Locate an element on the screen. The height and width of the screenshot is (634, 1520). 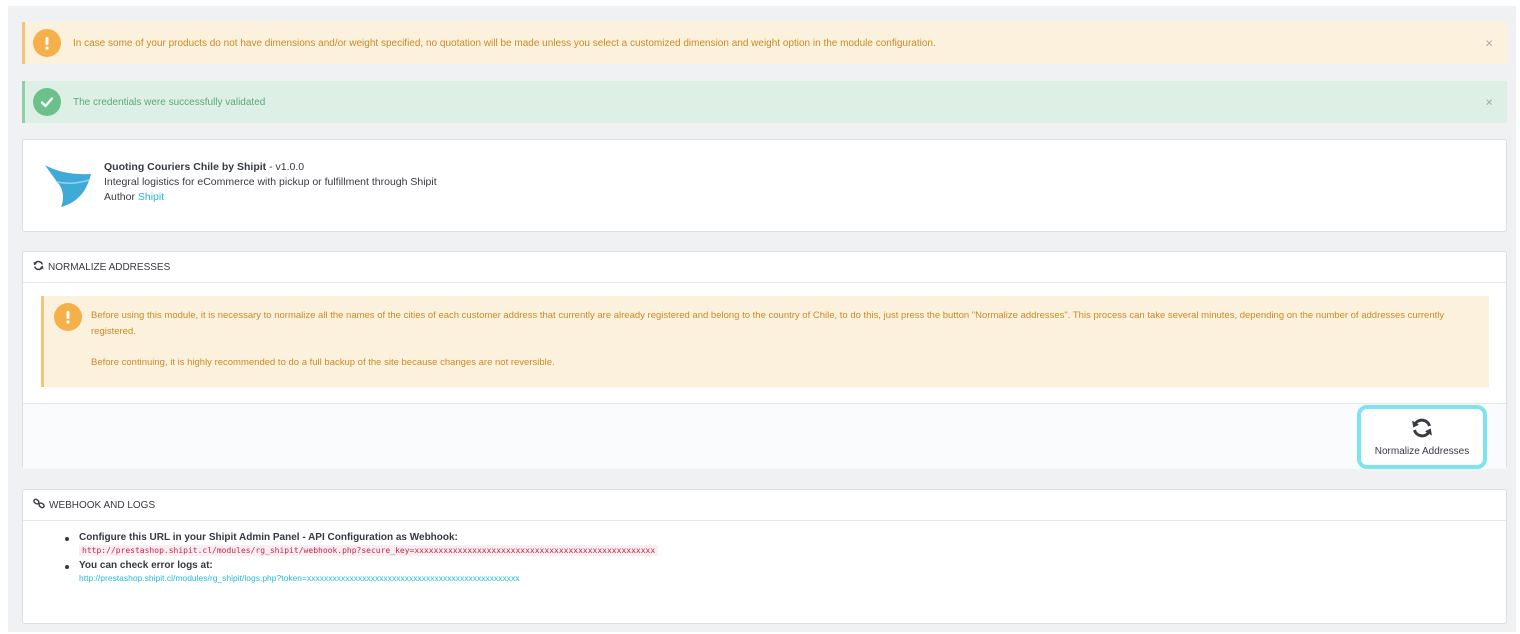
author-link: Shipit is located at coordinates (151, 197).